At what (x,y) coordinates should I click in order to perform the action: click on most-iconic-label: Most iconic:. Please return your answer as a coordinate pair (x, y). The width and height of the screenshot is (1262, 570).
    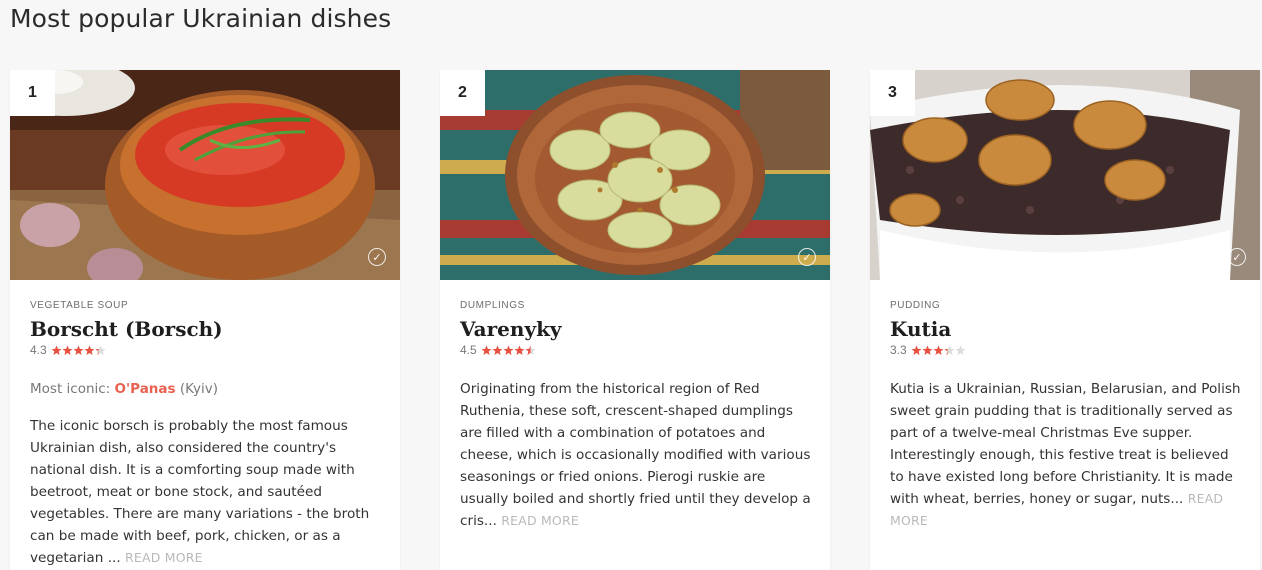
    Looking at the image, I should click on (70, 389).